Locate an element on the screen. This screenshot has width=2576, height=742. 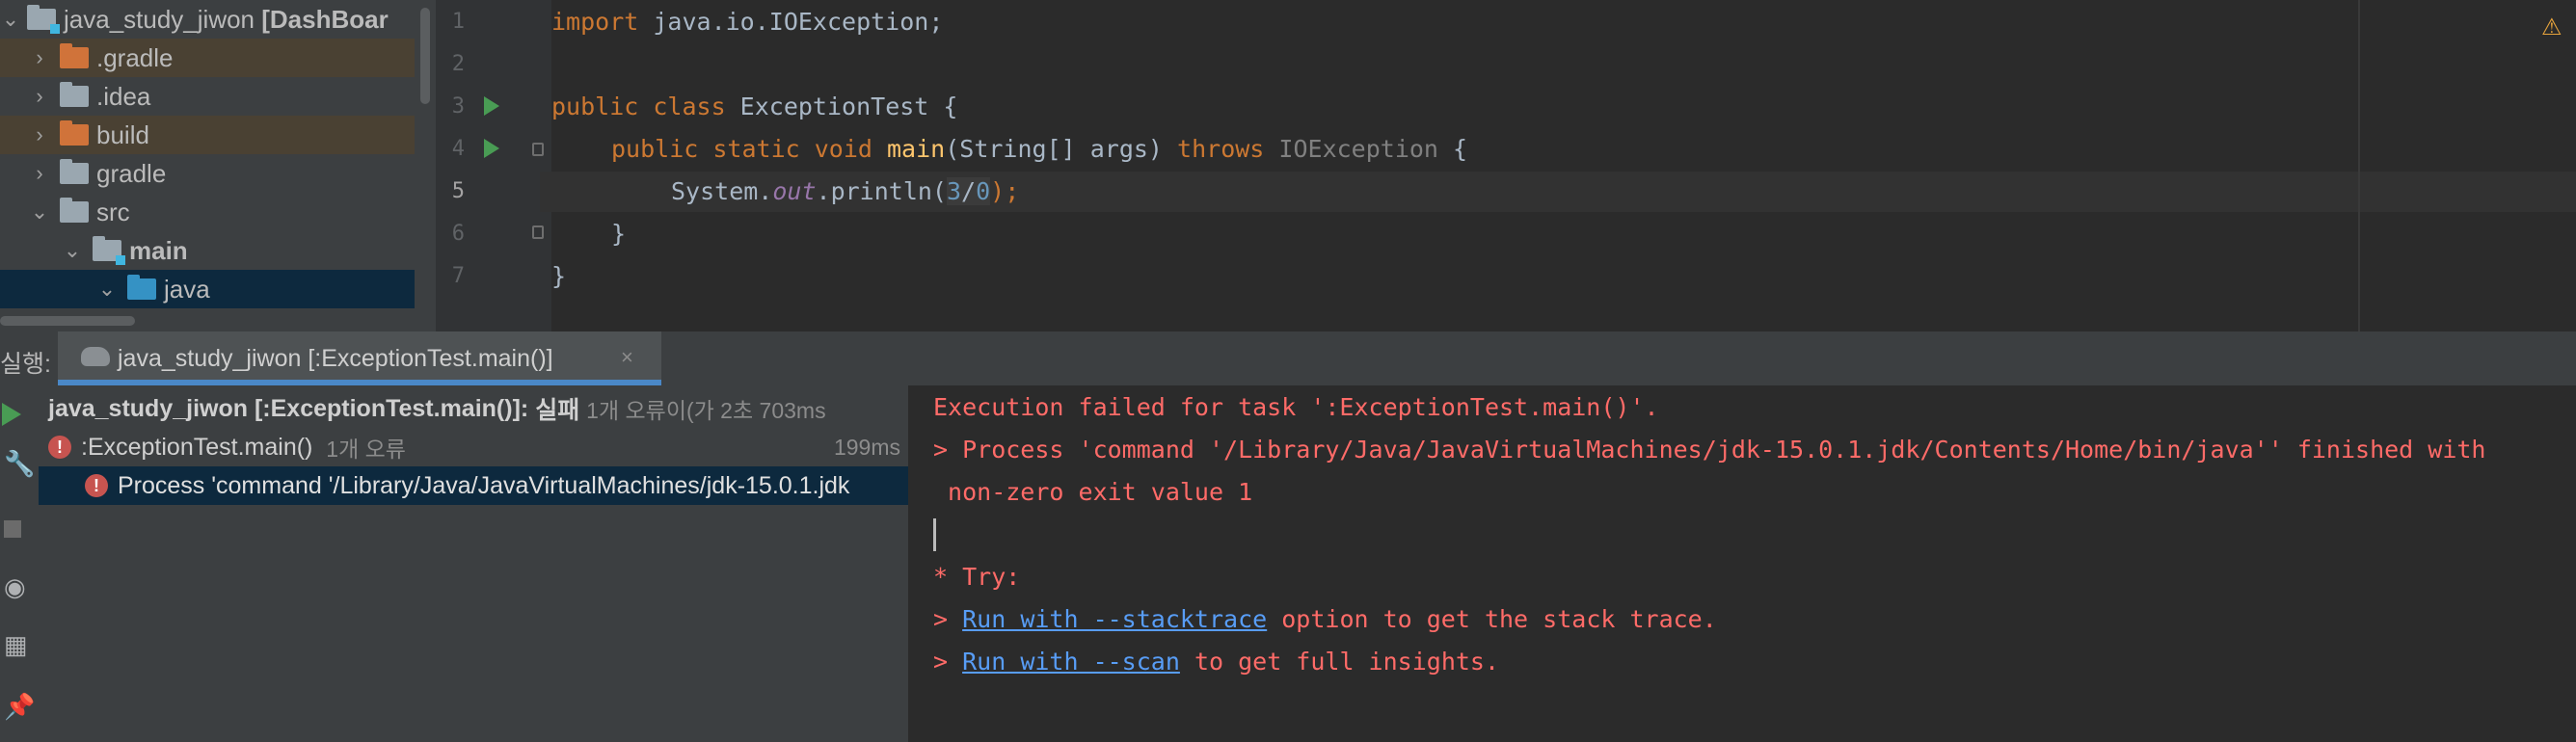
horizontal-scrollbar is located at coordinates (68, 321).